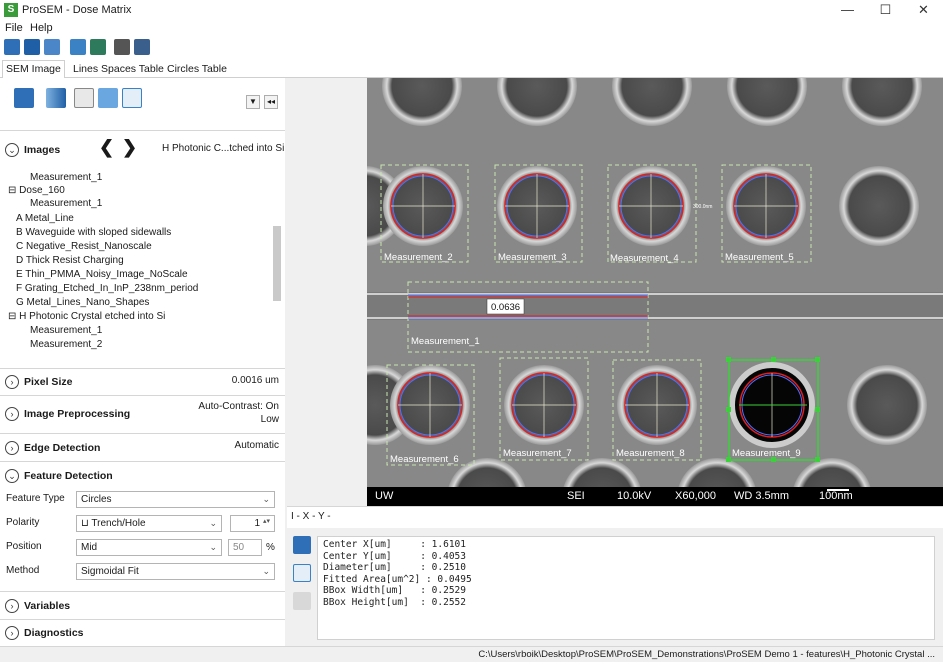 This screenshot has height=662, width=943. What do you see at coordinates (82, 302) in the screenshot?
I see `tree-item: G Metal_Lines_Nano_Shapes` at bounding box center [82, 302].